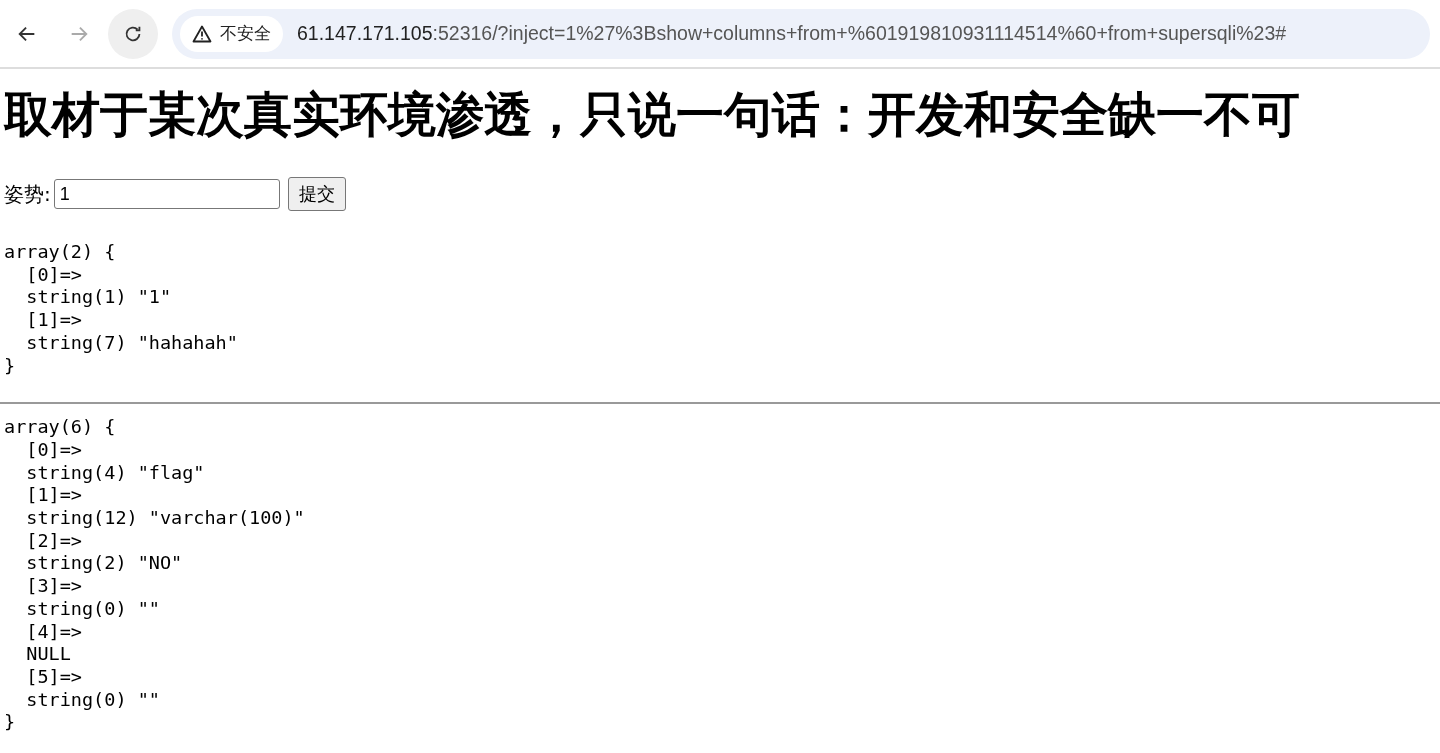 This screenshot has height=753, width=1440. What do you see at coordinates (53, 632) in the screenshot?
I see `output-line: [4]=>` at bounding box center [53, 632].